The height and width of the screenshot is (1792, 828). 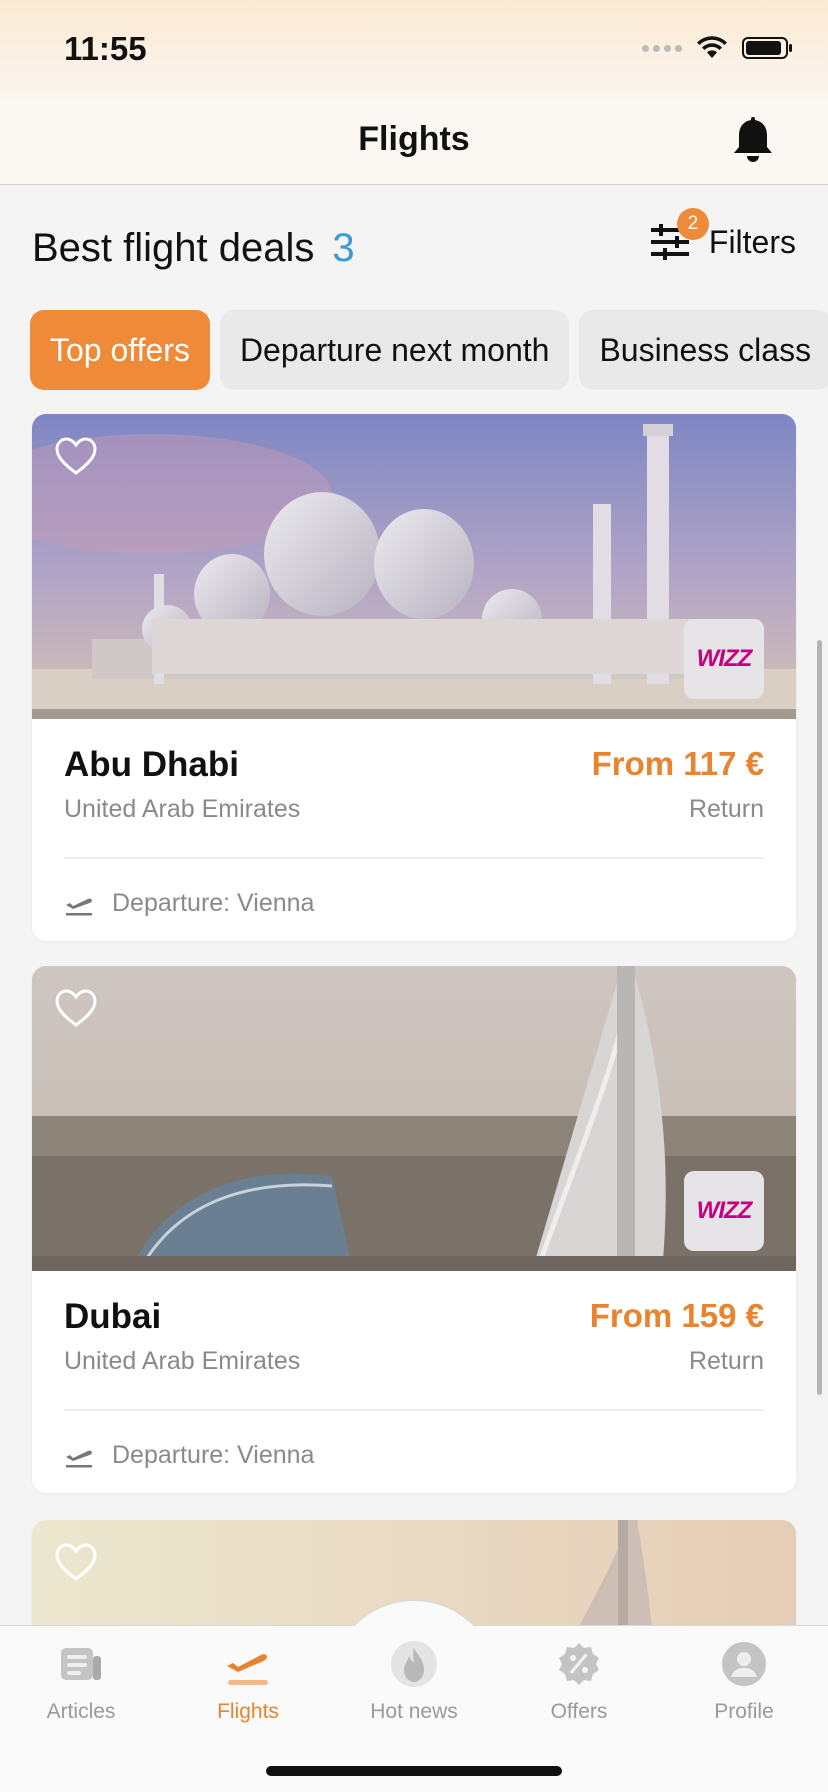 What do you see at coordinates (662, 48) in the screenshot?
I see `signal-icon` at bounding box center [662, 48].